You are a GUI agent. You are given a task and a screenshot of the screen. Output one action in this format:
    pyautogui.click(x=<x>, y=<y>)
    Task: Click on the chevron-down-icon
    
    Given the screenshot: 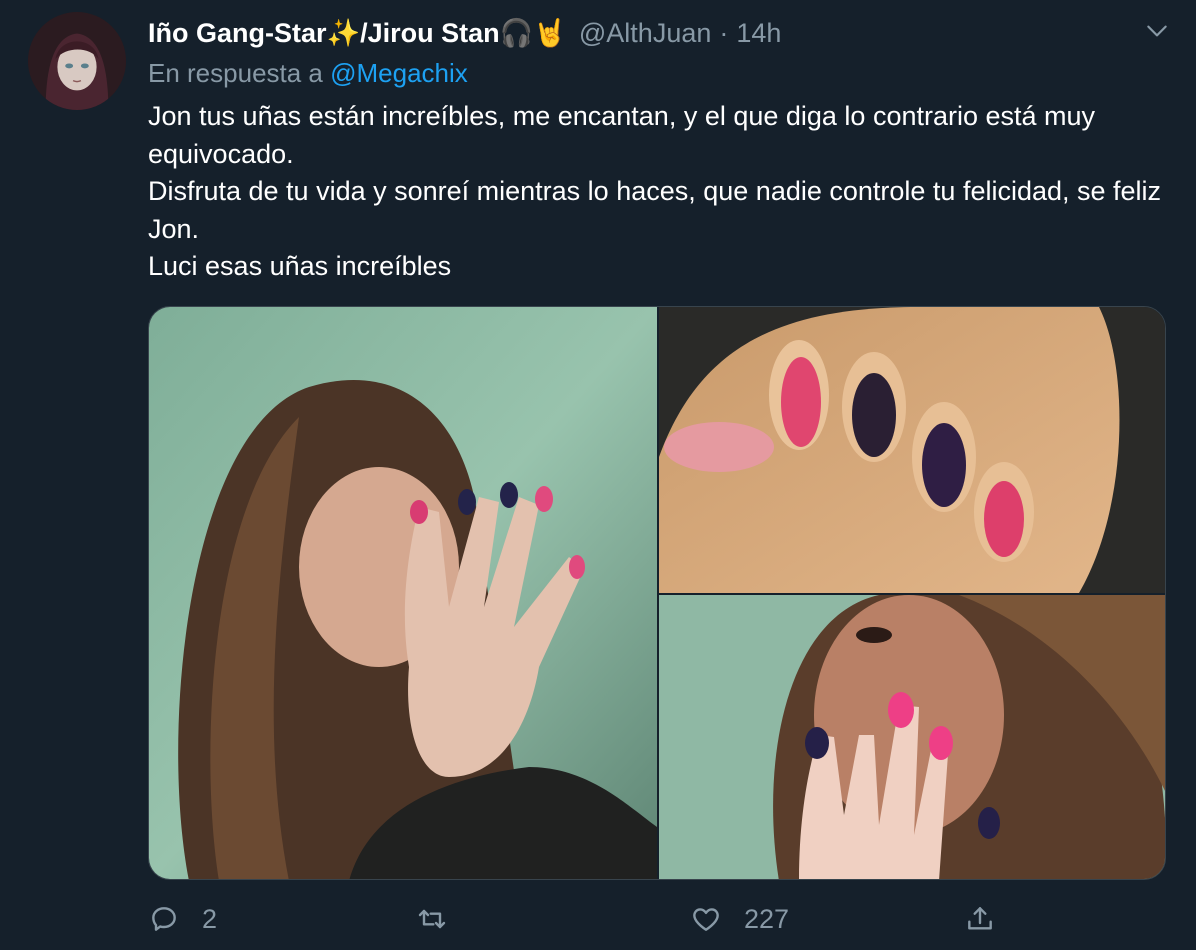 What is the action you would take?
    pyautogui.click(x=1157, y=31)
    